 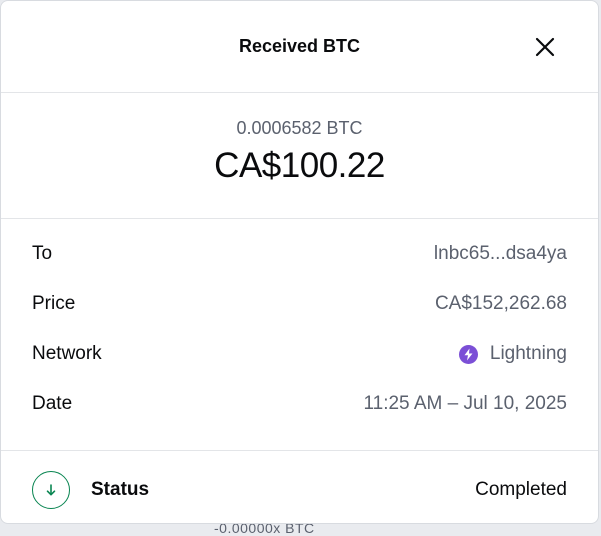 What do you see at coordinates (468, 354) in the screenshot?
I see `lightning-bolt-icon` at bounding box center [468, 354].